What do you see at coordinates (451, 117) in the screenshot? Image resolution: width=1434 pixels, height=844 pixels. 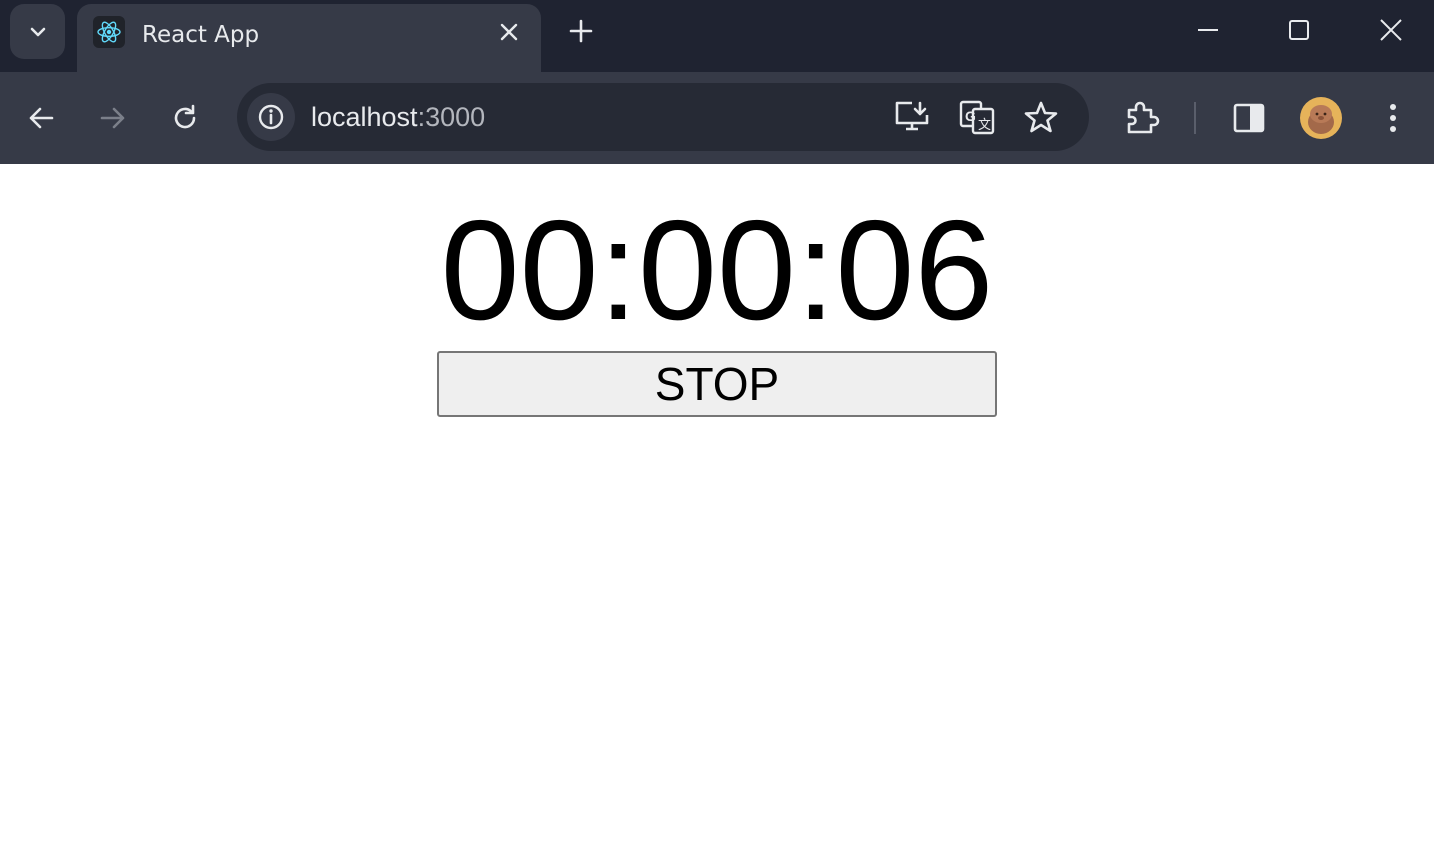 I see `url-port: :3000` at bounding box center [451, 117].